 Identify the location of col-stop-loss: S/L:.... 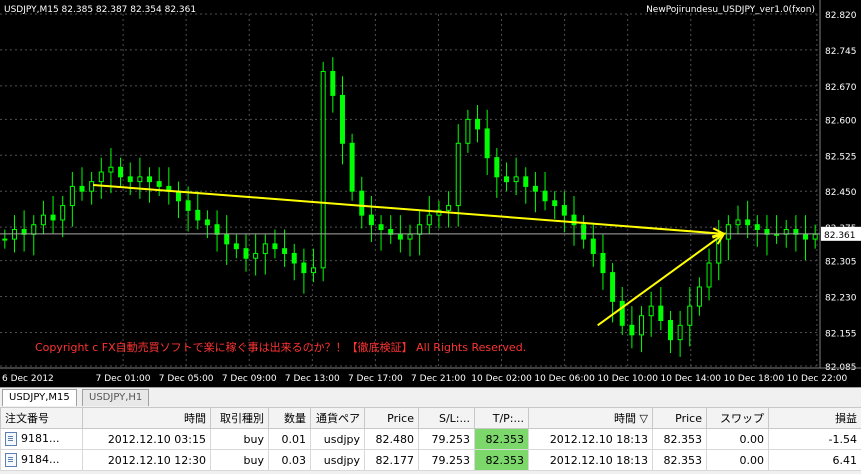
(446, 418).